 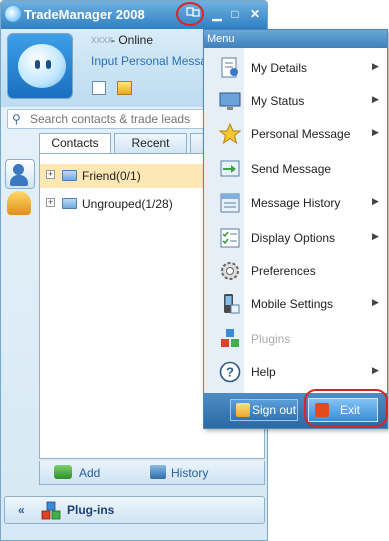 What do you see at coordinates (230, 101) in the screenshot?
I see `monitor-icon` at bounding box center [230, 101].